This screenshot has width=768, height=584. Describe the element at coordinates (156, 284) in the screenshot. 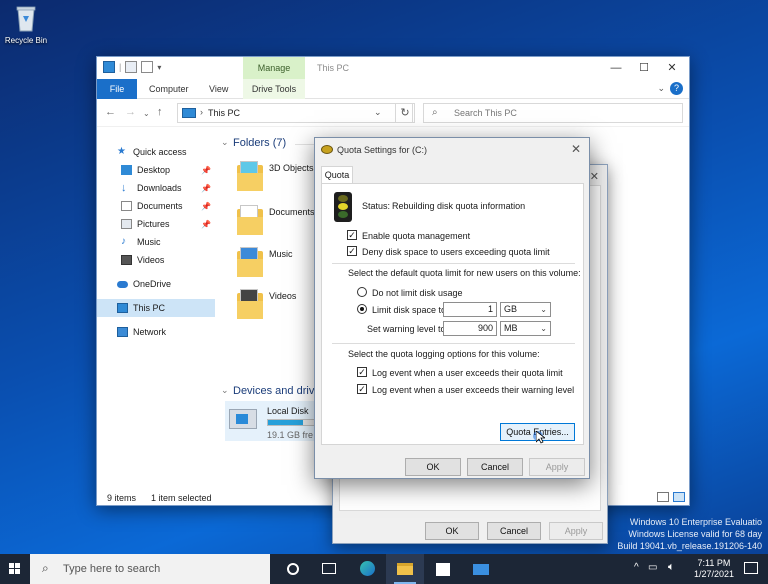

I see `sidebar-item-onedrive: OneDrive` at that location.